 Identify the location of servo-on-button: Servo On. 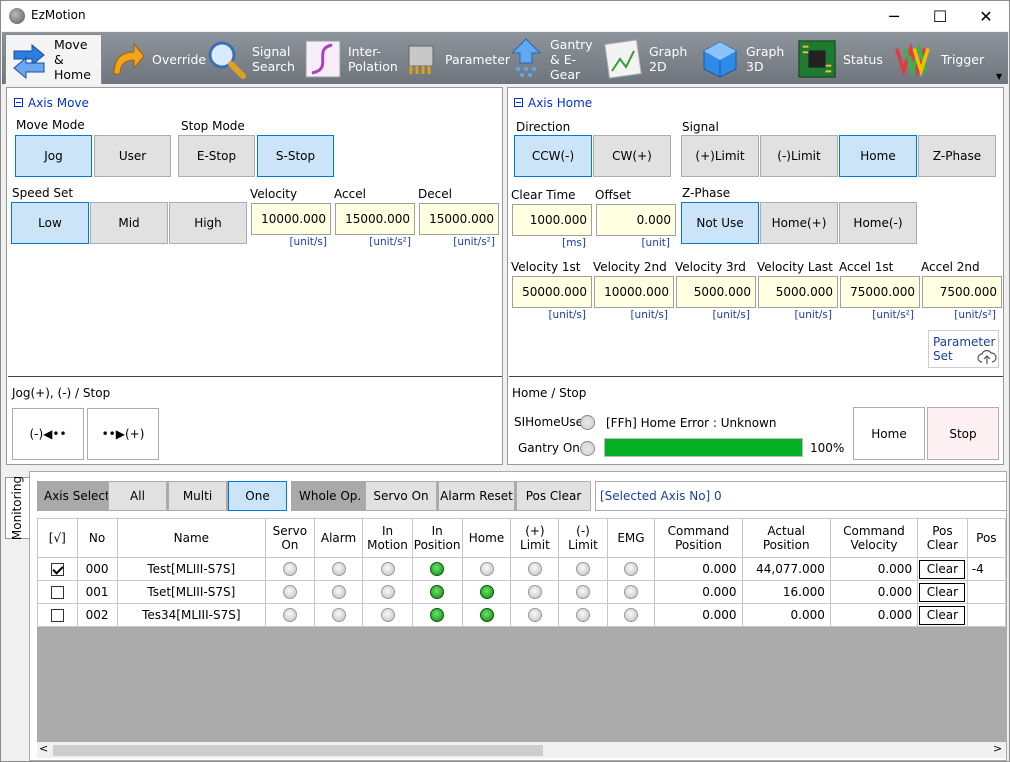
(401, 496).